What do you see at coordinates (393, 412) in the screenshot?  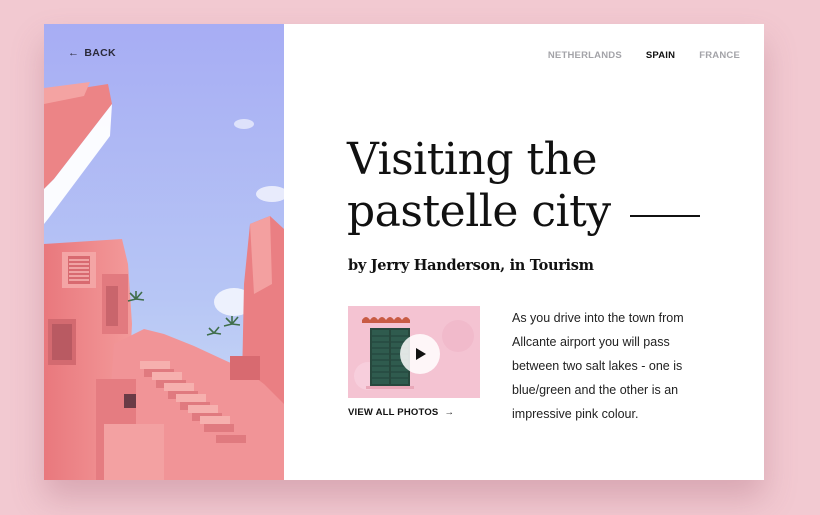 I see `view-all-label: VIEW ALL PHOTOS` at bounding box center [393, 412].